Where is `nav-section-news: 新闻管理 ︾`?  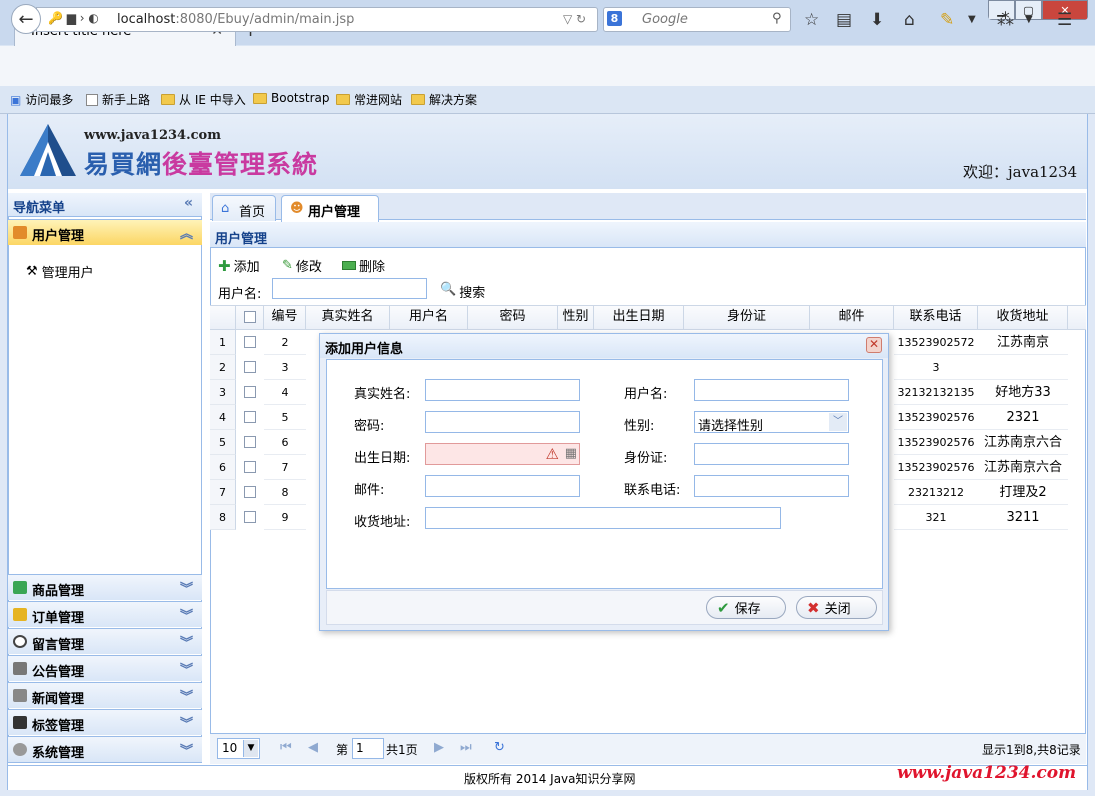
nav-section-news: 新闻管理 ︾ is located at coordinates (105, 695).